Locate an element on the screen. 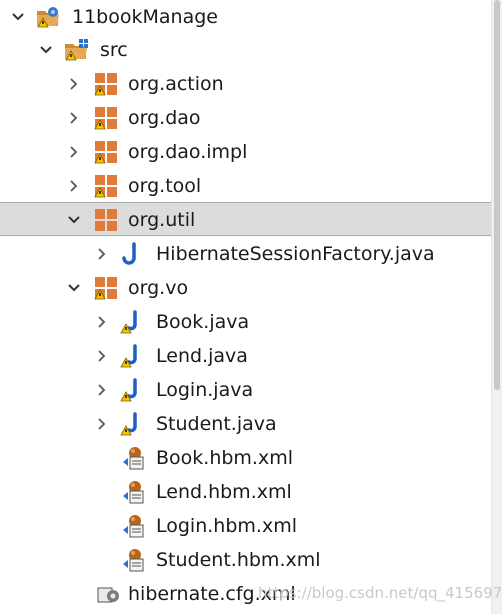  tree-label-hbm-xml: Student.hbm.xml is located at coordinates (238, 560).